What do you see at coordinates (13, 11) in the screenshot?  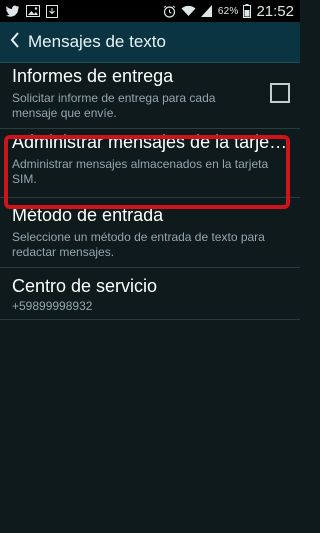 I see `twitter-icon` at bounding box center [13, 11].